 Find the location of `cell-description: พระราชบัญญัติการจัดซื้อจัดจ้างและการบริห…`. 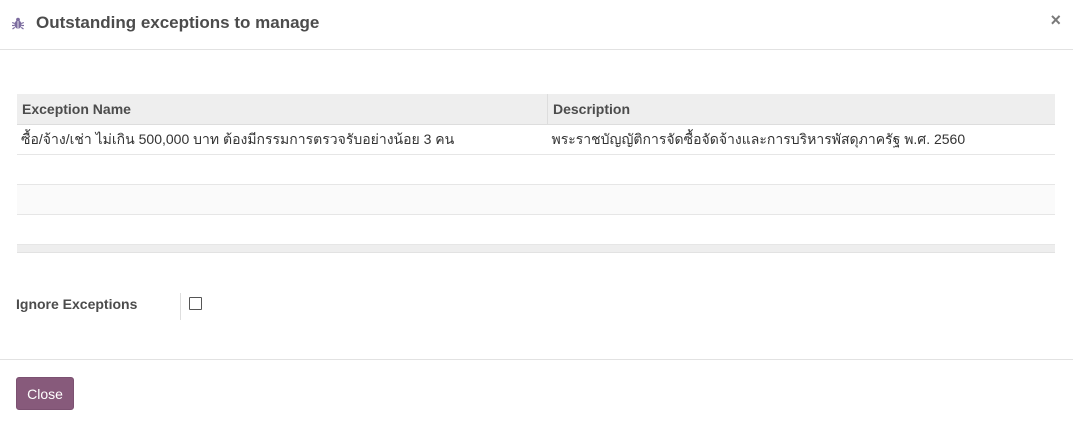

cell-description: พระราชบัญญัติการจัดซื้อจัดจ้างและการบริห… is located at coordinates (801, 139).